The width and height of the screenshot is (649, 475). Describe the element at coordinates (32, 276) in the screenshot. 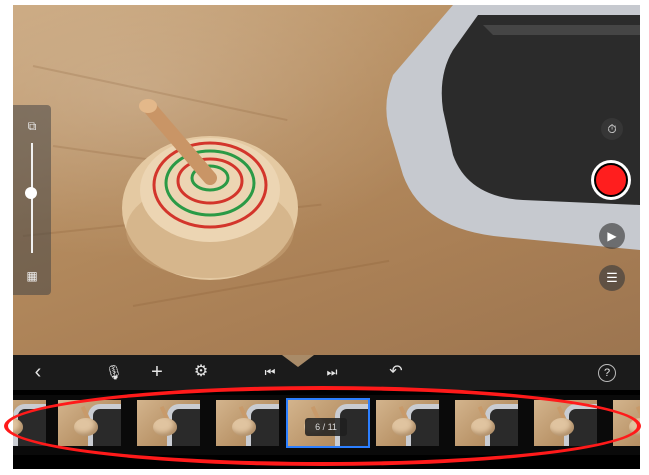

I see `grid-off-icon: ▦` at that location.